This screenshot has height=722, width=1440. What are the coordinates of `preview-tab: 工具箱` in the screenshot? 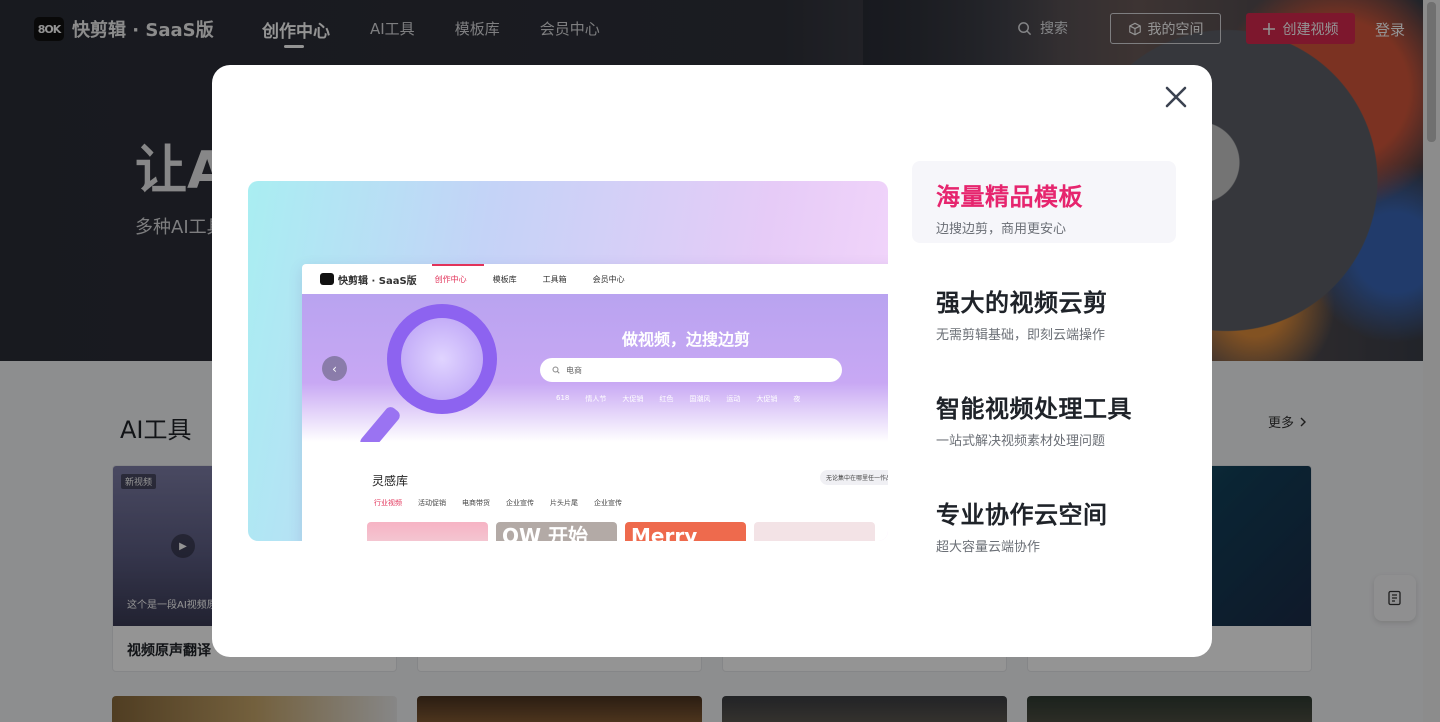 It's located at (554, 279).